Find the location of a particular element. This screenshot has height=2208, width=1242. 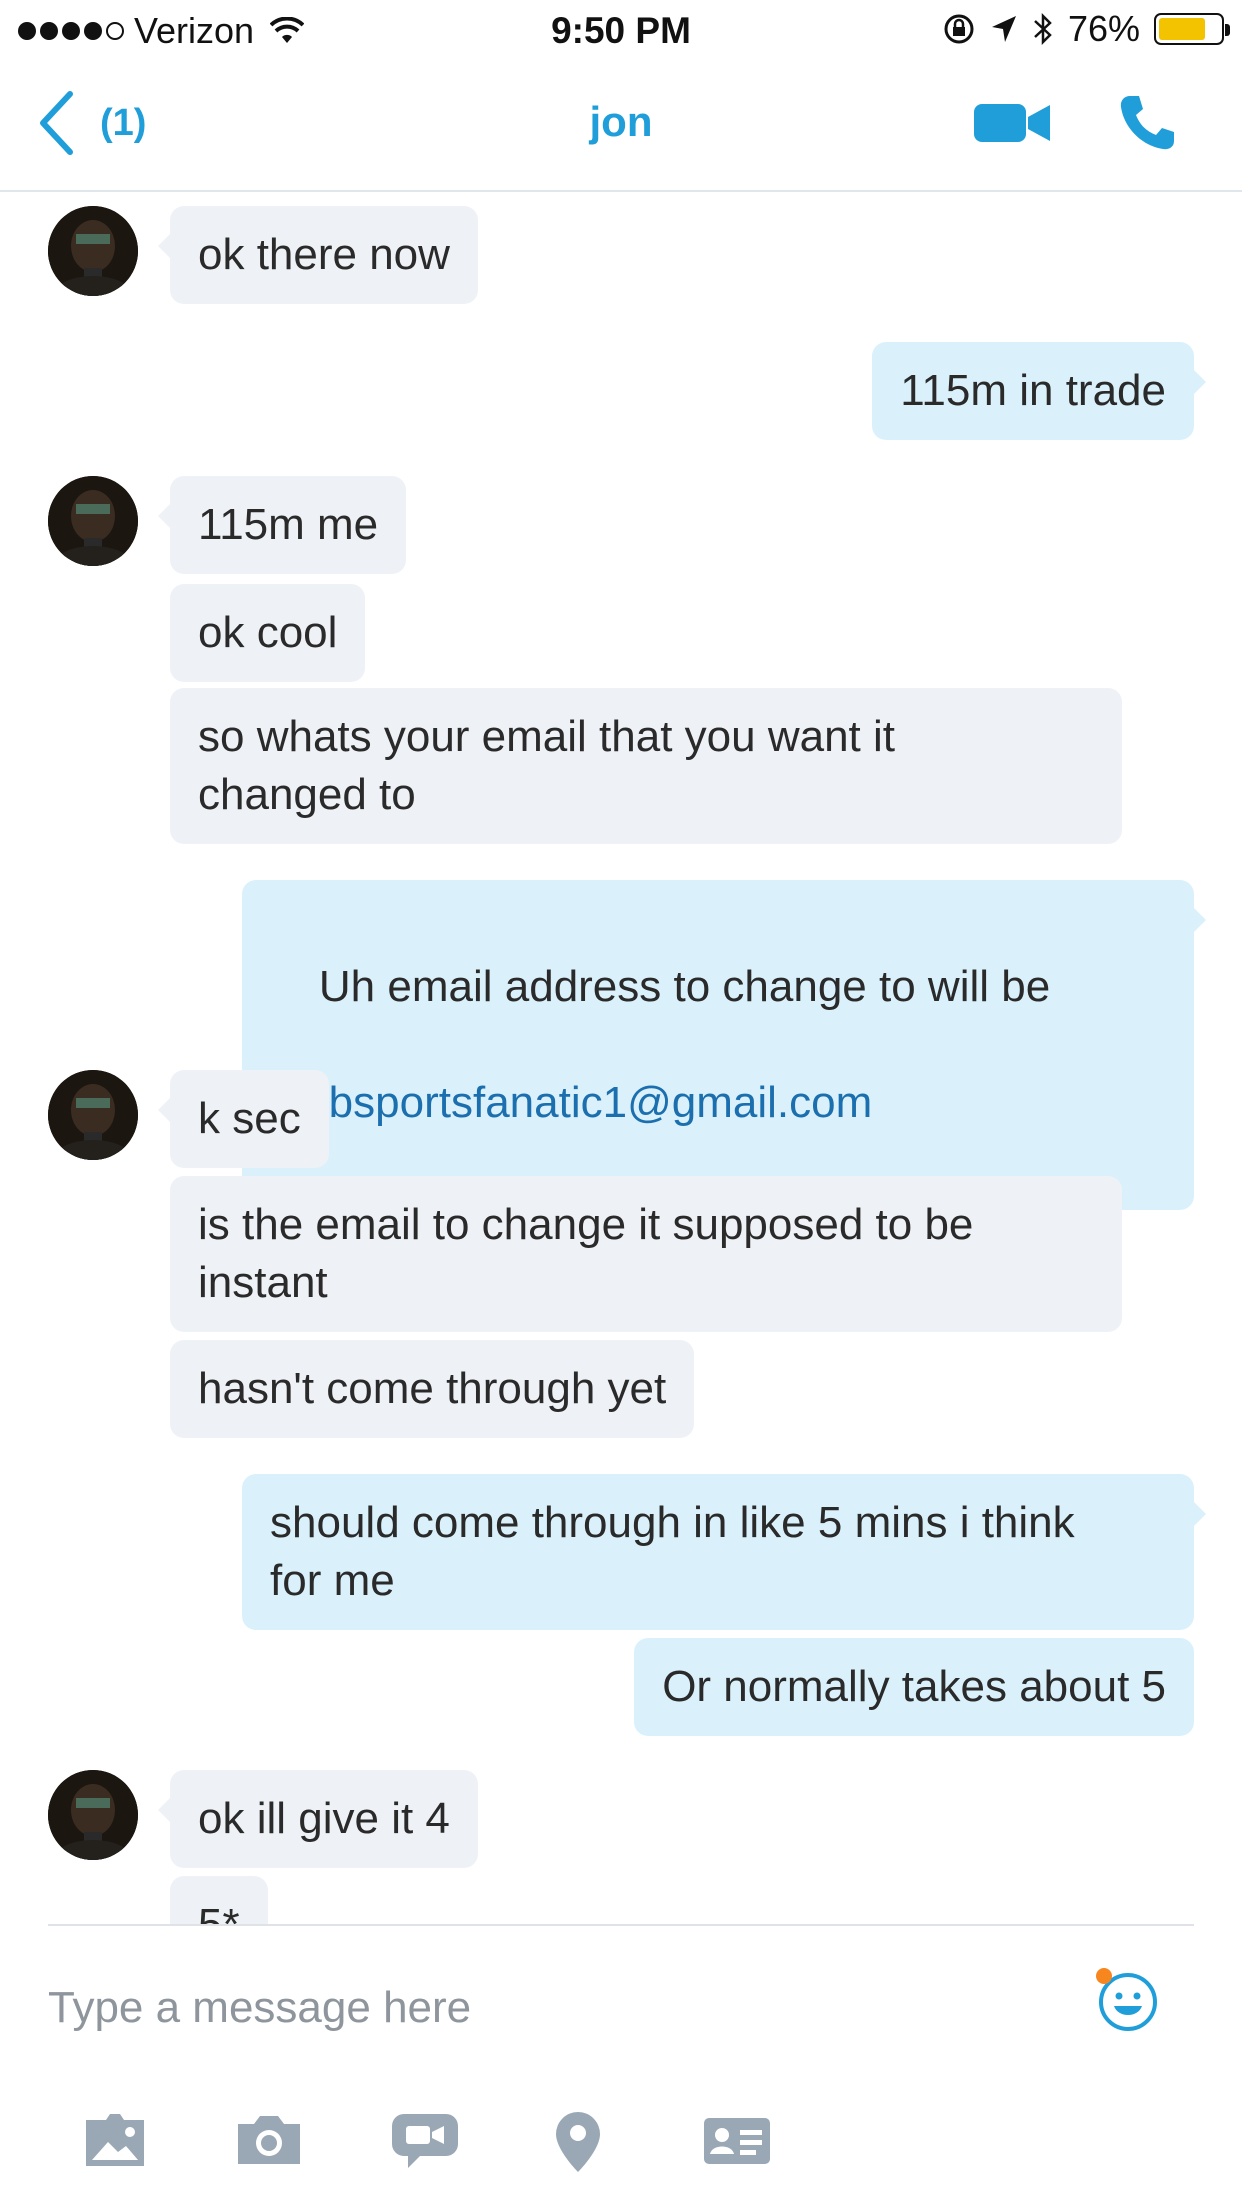

video-message-button is located at coordinates (425, 2142).